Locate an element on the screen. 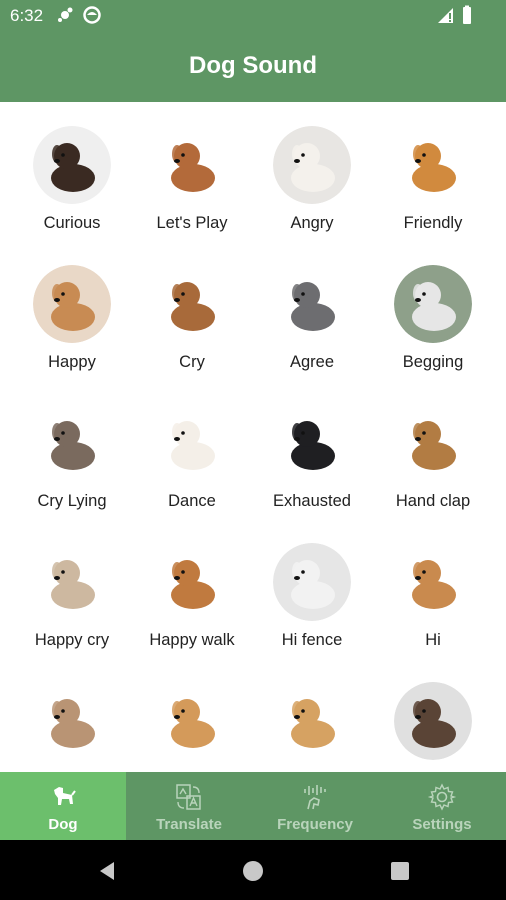 This screenshot has width=506, height=900. home-icon is located at coordinates (253, 871).